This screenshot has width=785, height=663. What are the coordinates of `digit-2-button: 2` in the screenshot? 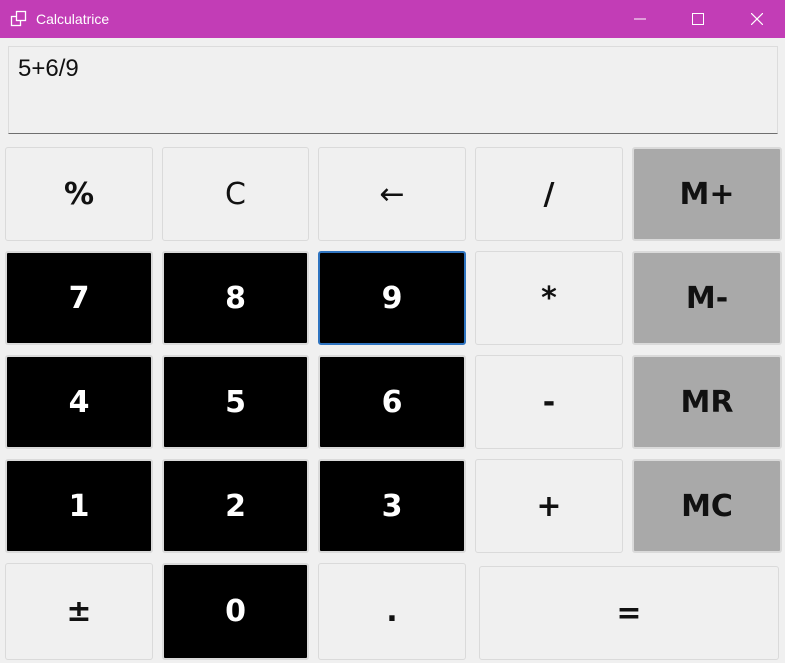 It's located at (235, 506).